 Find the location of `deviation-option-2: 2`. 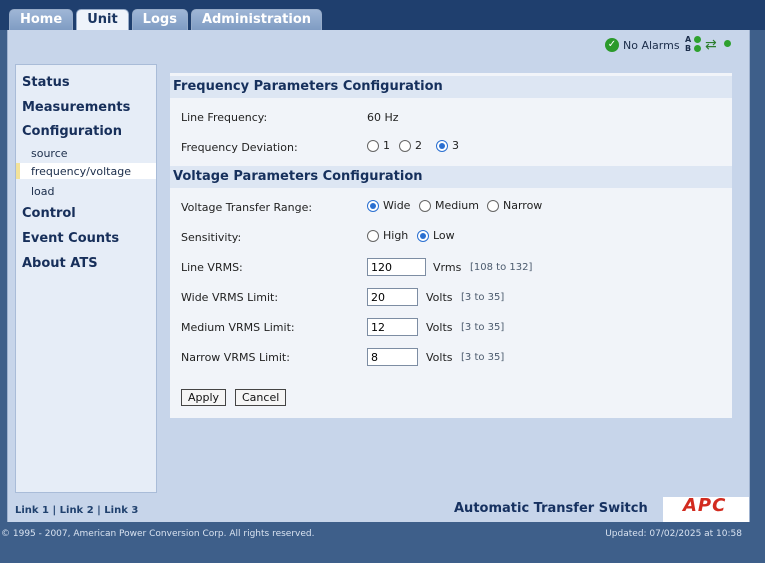

deviation-option-2: 2 is located at coordinates (410, 145).